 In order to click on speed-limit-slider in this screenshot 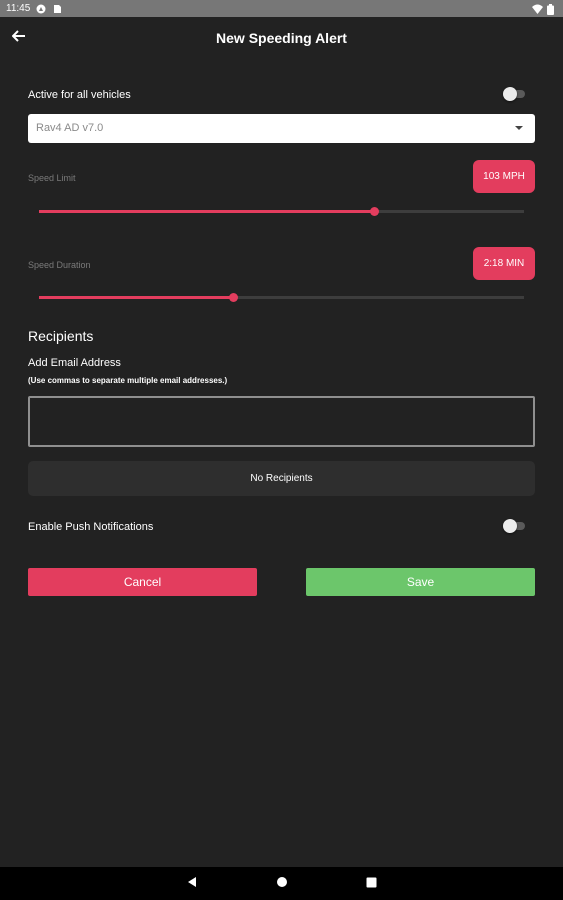, I will do `click(281, 211)`.